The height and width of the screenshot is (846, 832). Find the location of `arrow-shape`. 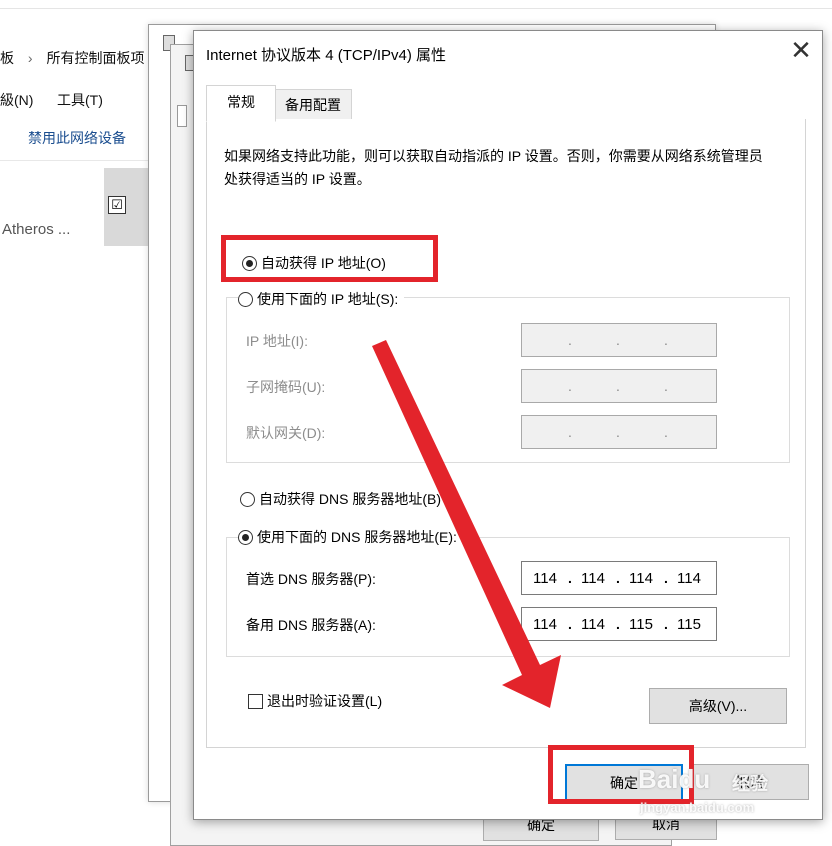

arrow-shape is located at coordinates (466, 524).